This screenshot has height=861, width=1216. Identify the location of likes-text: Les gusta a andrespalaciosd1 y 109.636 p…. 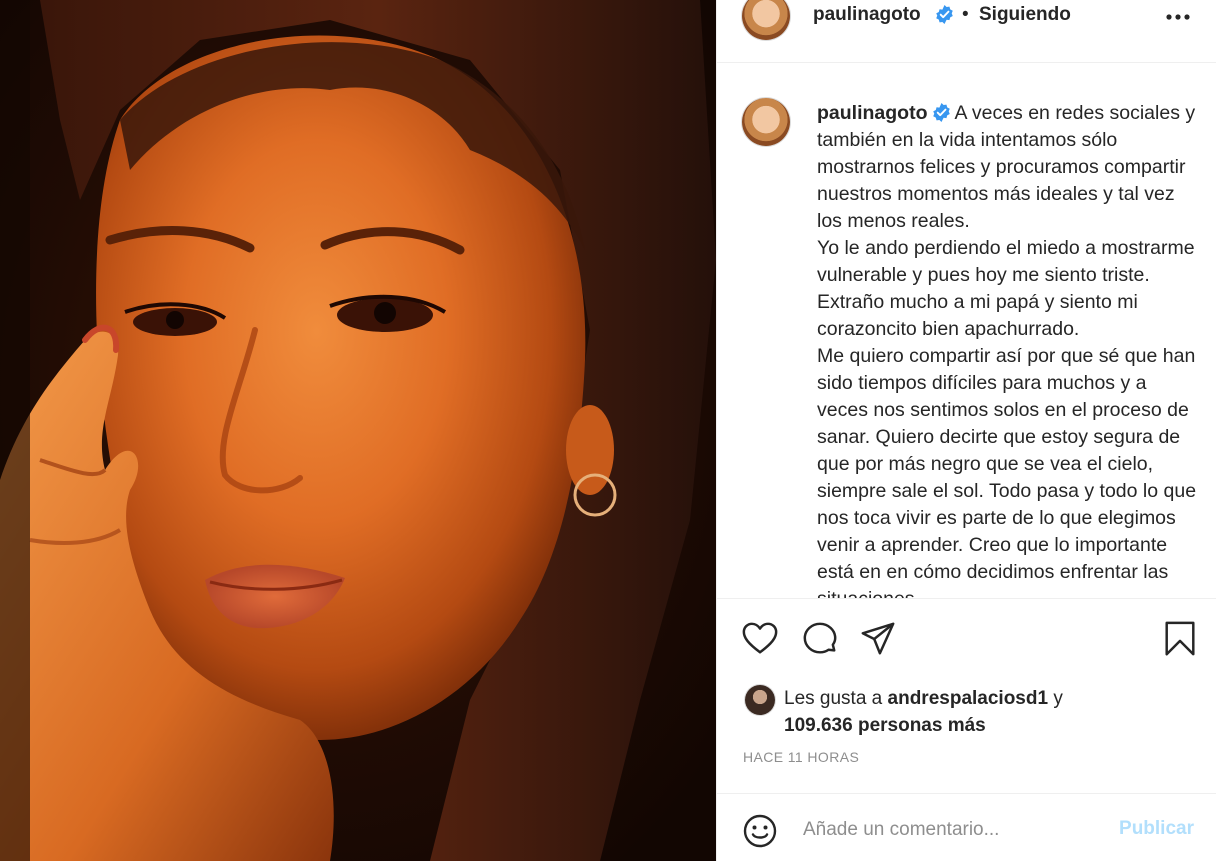
(923, 712).